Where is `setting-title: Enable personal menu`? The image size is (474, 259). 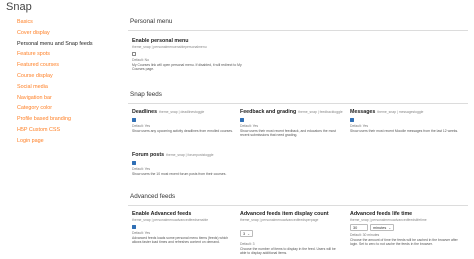 setting-title: Enable personal menu is located at coordinates (160, 41).